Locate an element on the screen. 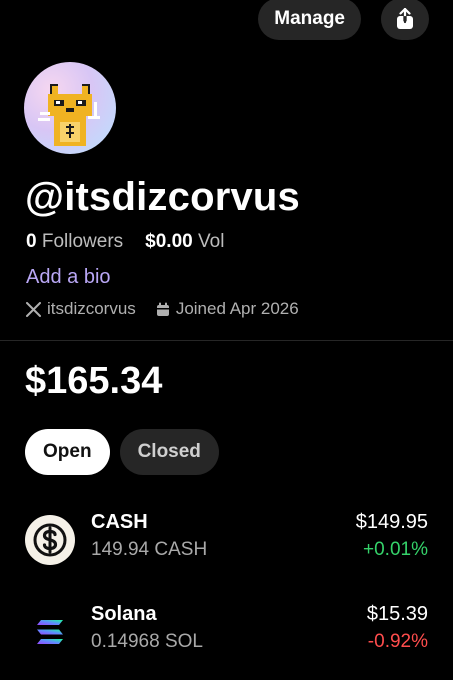 Image resolution: width=453 pixels, height=680 pixels. volume-stat: $0.00 Vol is located at coordinates (184, 242).